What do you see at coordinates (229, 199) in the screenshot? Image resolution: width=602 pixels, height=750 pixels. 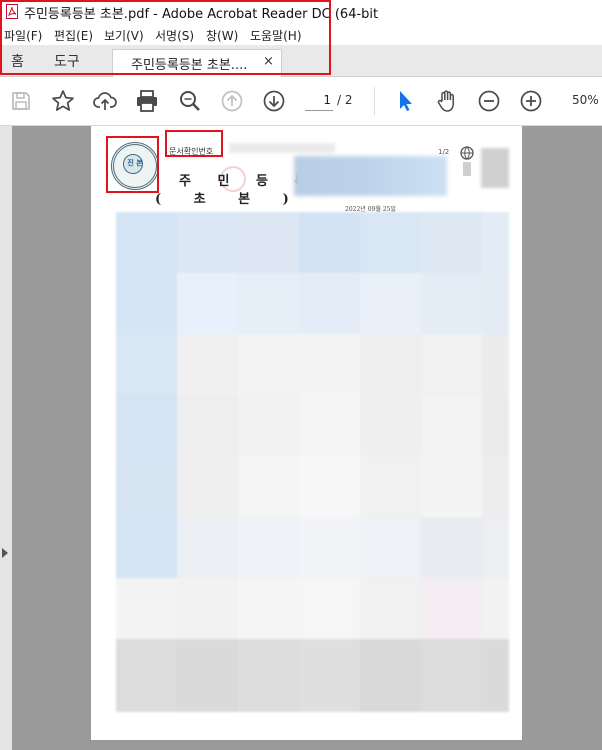 I see `document-subtitle: ( 초 본 )` at bounding box center [229, 199].